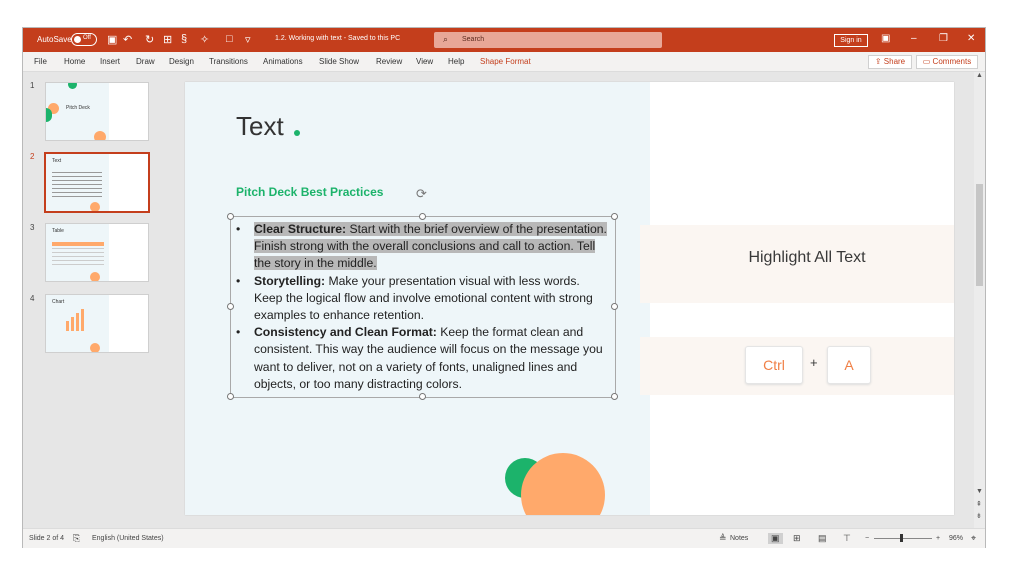 This screenshot has height=576, width=1024. I want to click on previous-slide-icon: ⇞, so click(979, 504).